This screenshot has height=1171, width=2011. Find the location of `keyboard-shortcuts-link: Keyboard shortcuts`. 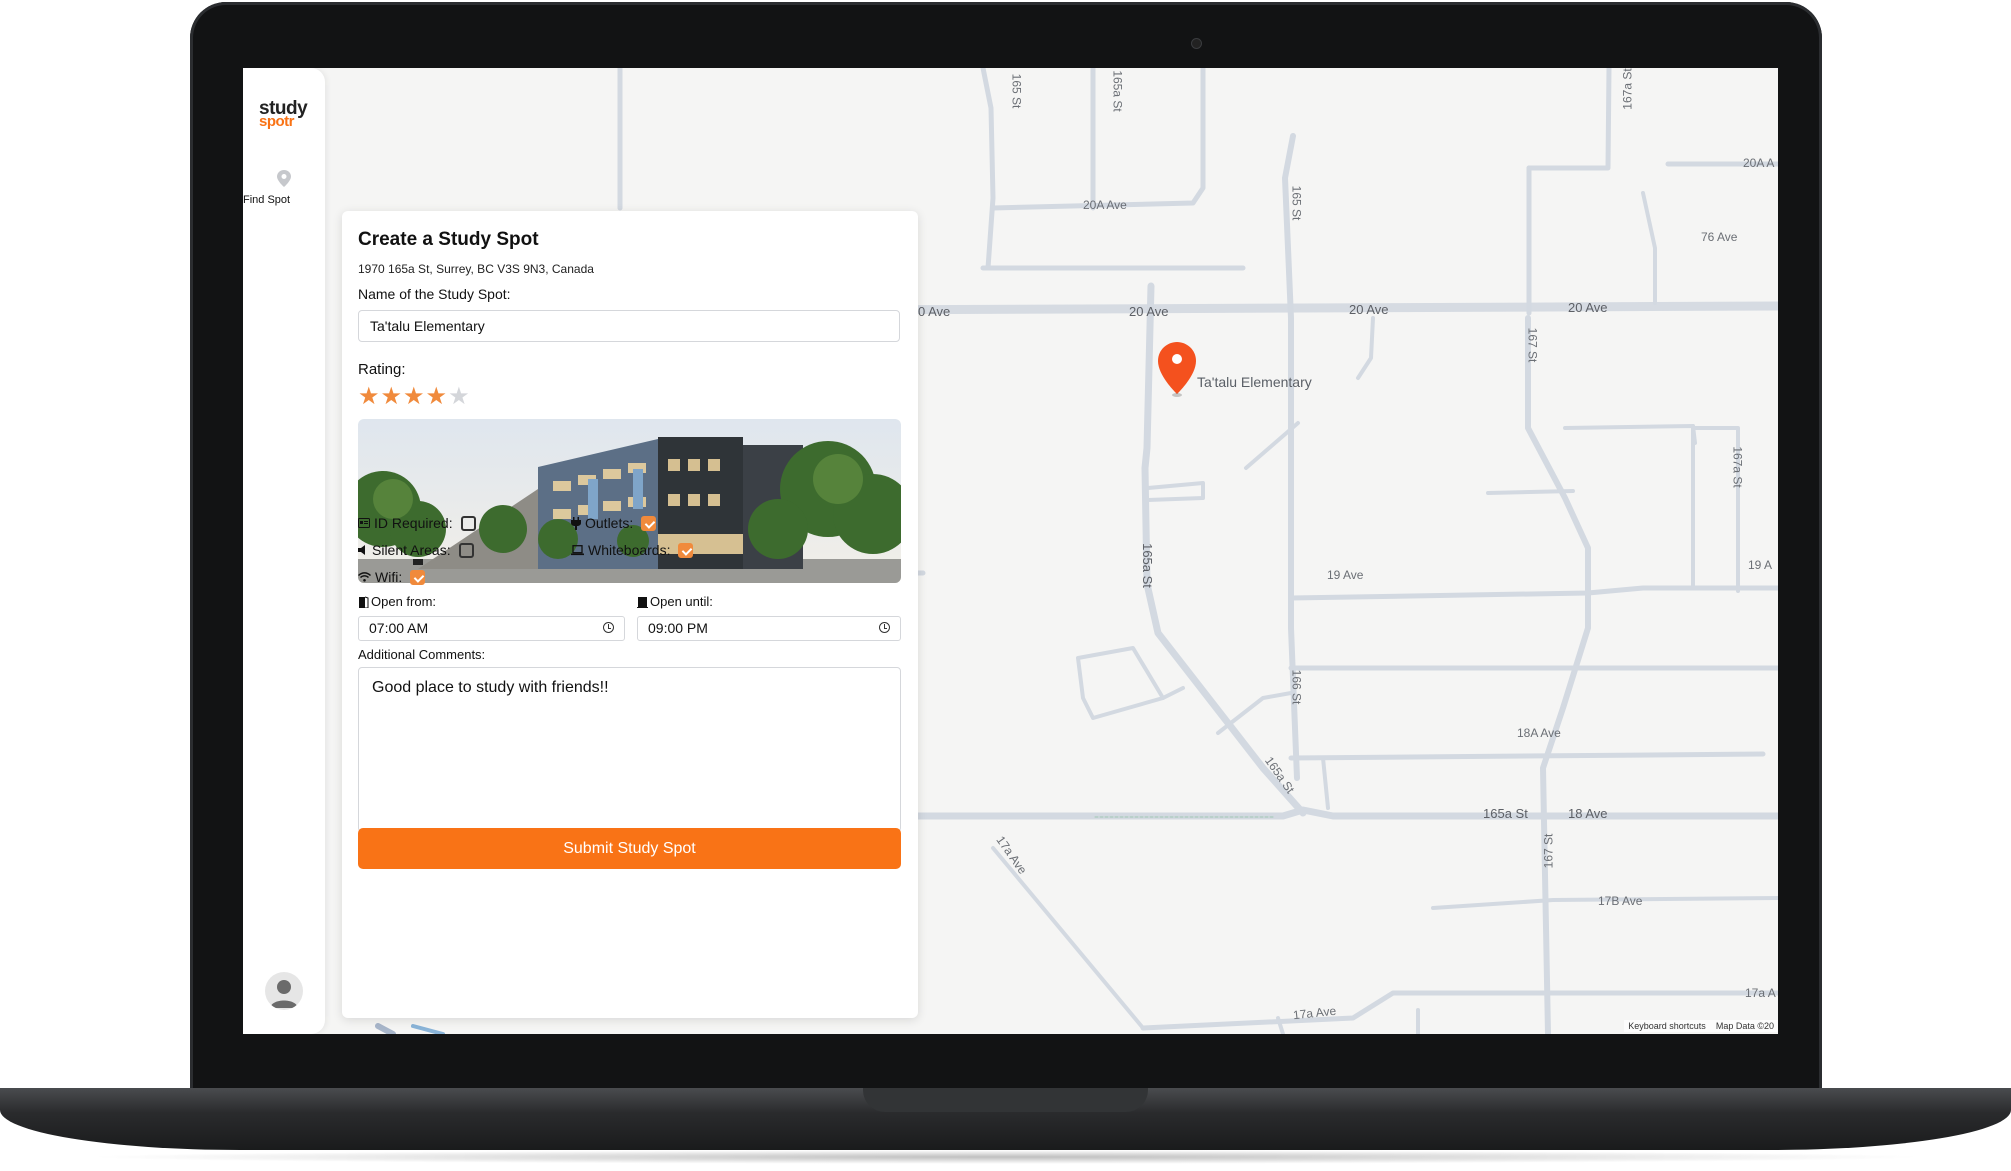

keyboard-shortcuts-link: Keyboard shortcuts is located at coordinates (1667, 1026).